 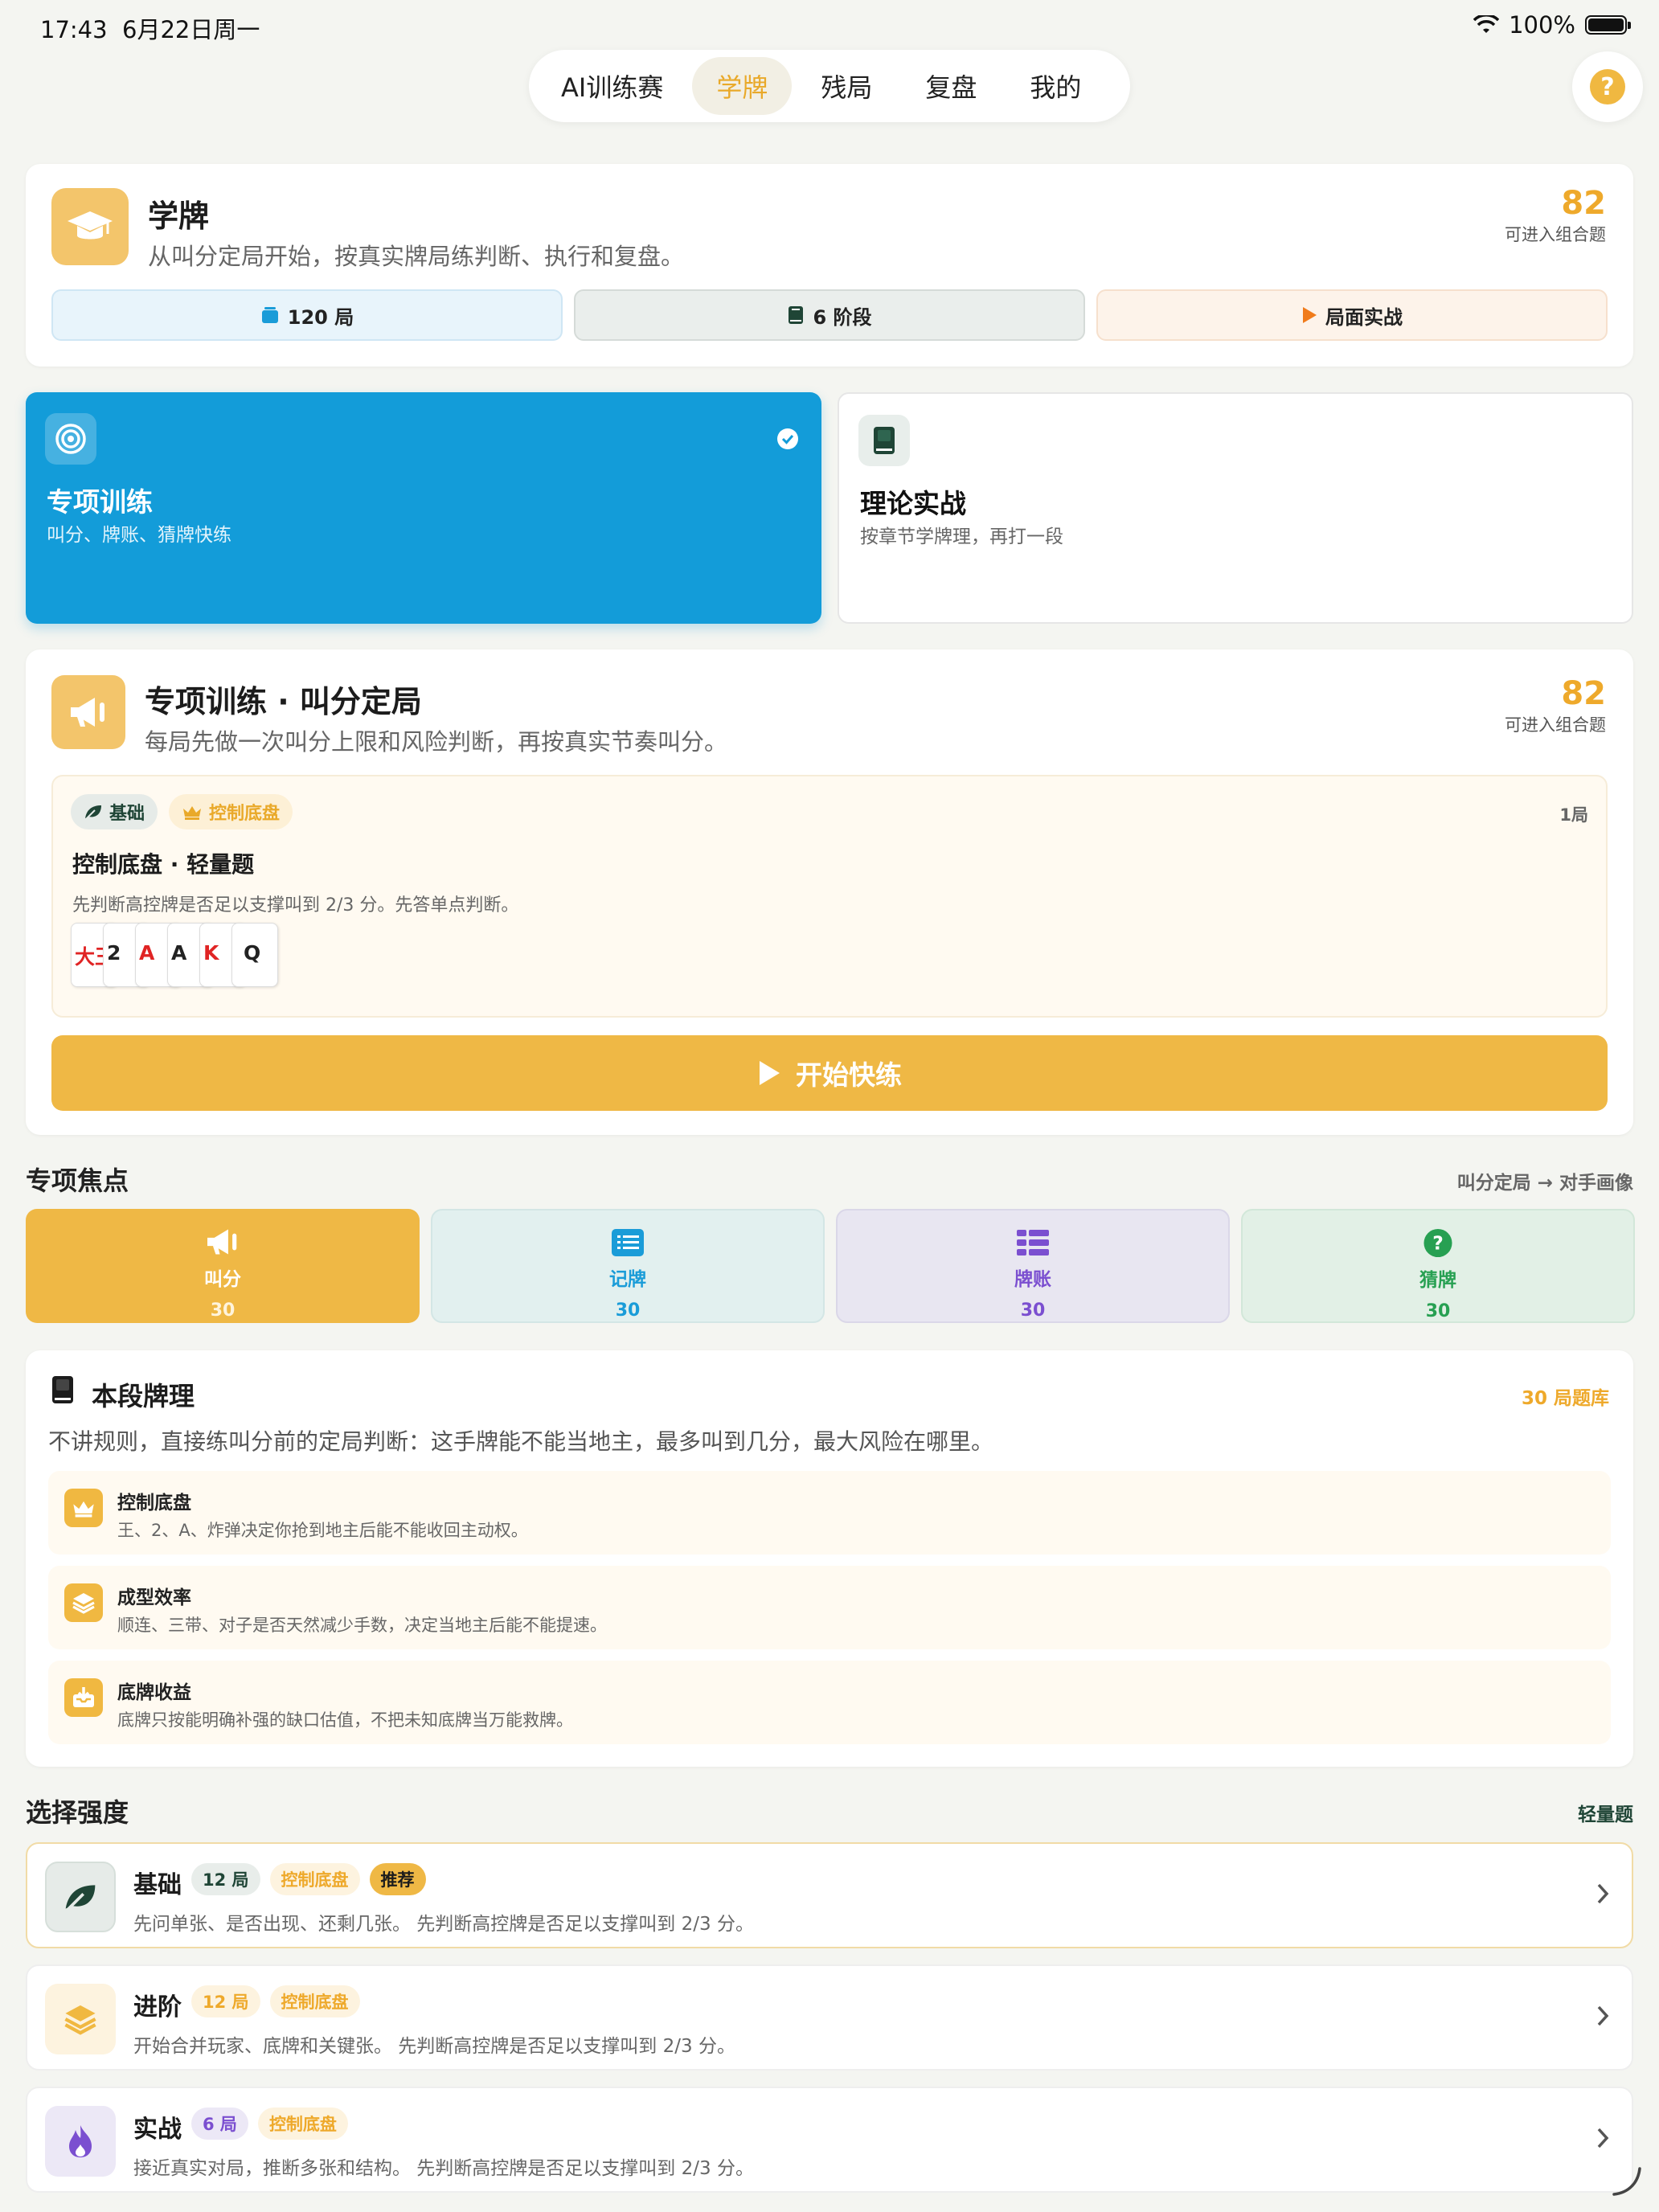 What do you see at coordinates (1544, 1183) in the screenshot?
I see `focus-path: 叫分定局 → 对手画像` at bounding box center [1544, 1183].